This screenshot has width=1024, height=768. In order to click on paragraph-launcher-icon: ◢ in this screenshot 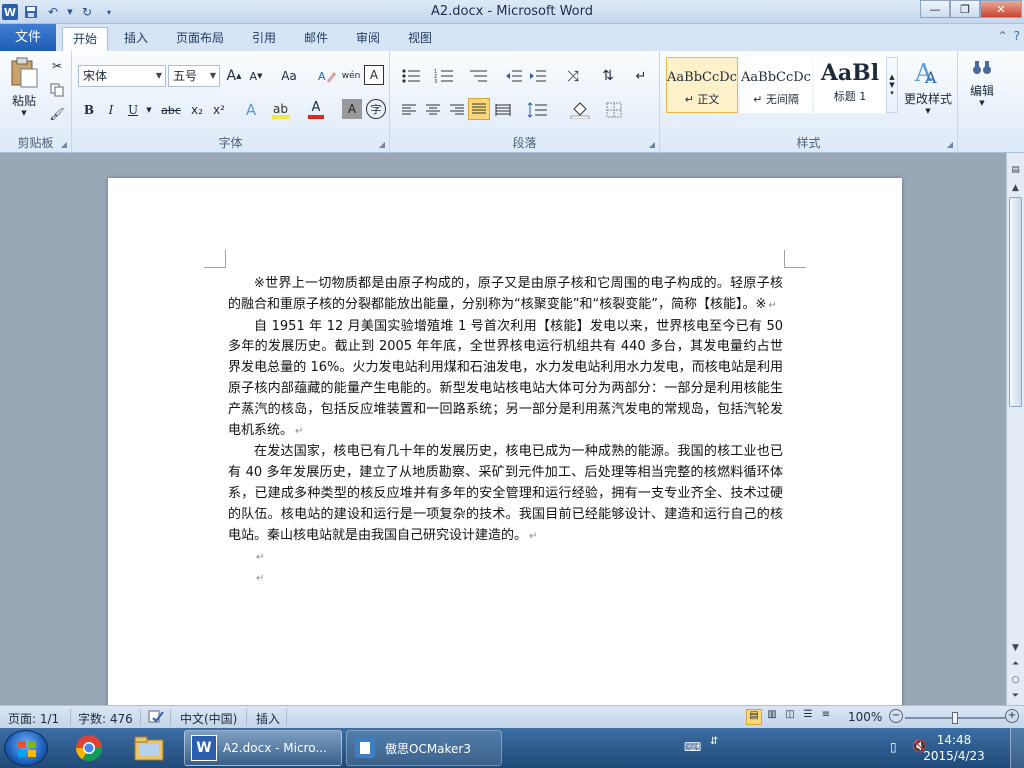, I will do `click(652, 144)`.